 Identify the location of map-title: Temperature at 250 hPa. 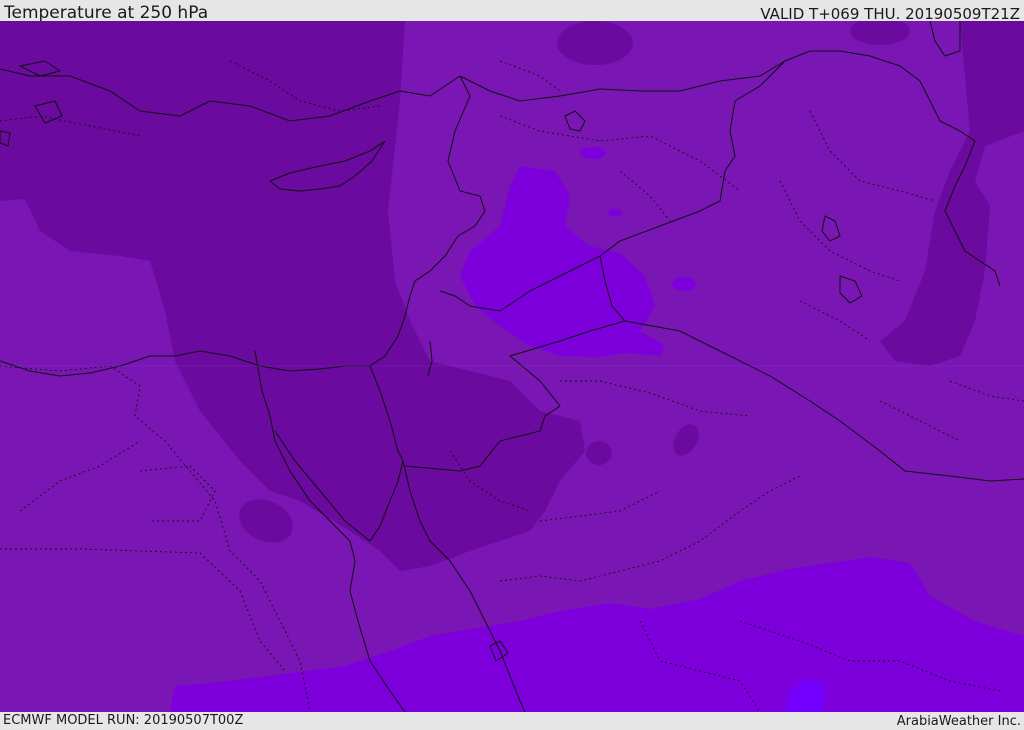
(106, 13).